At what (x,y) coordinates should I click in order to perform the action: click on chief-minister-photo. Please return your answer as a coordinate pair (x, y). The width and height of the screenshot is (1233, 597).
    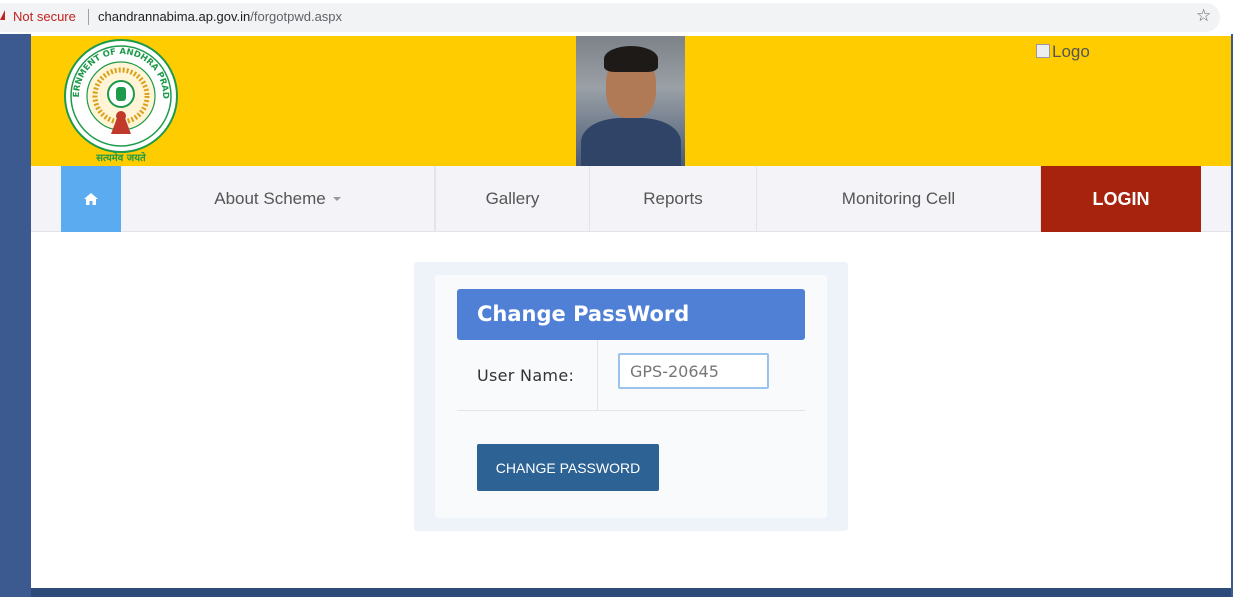
    Looking at the image, I should click on (630, 101).